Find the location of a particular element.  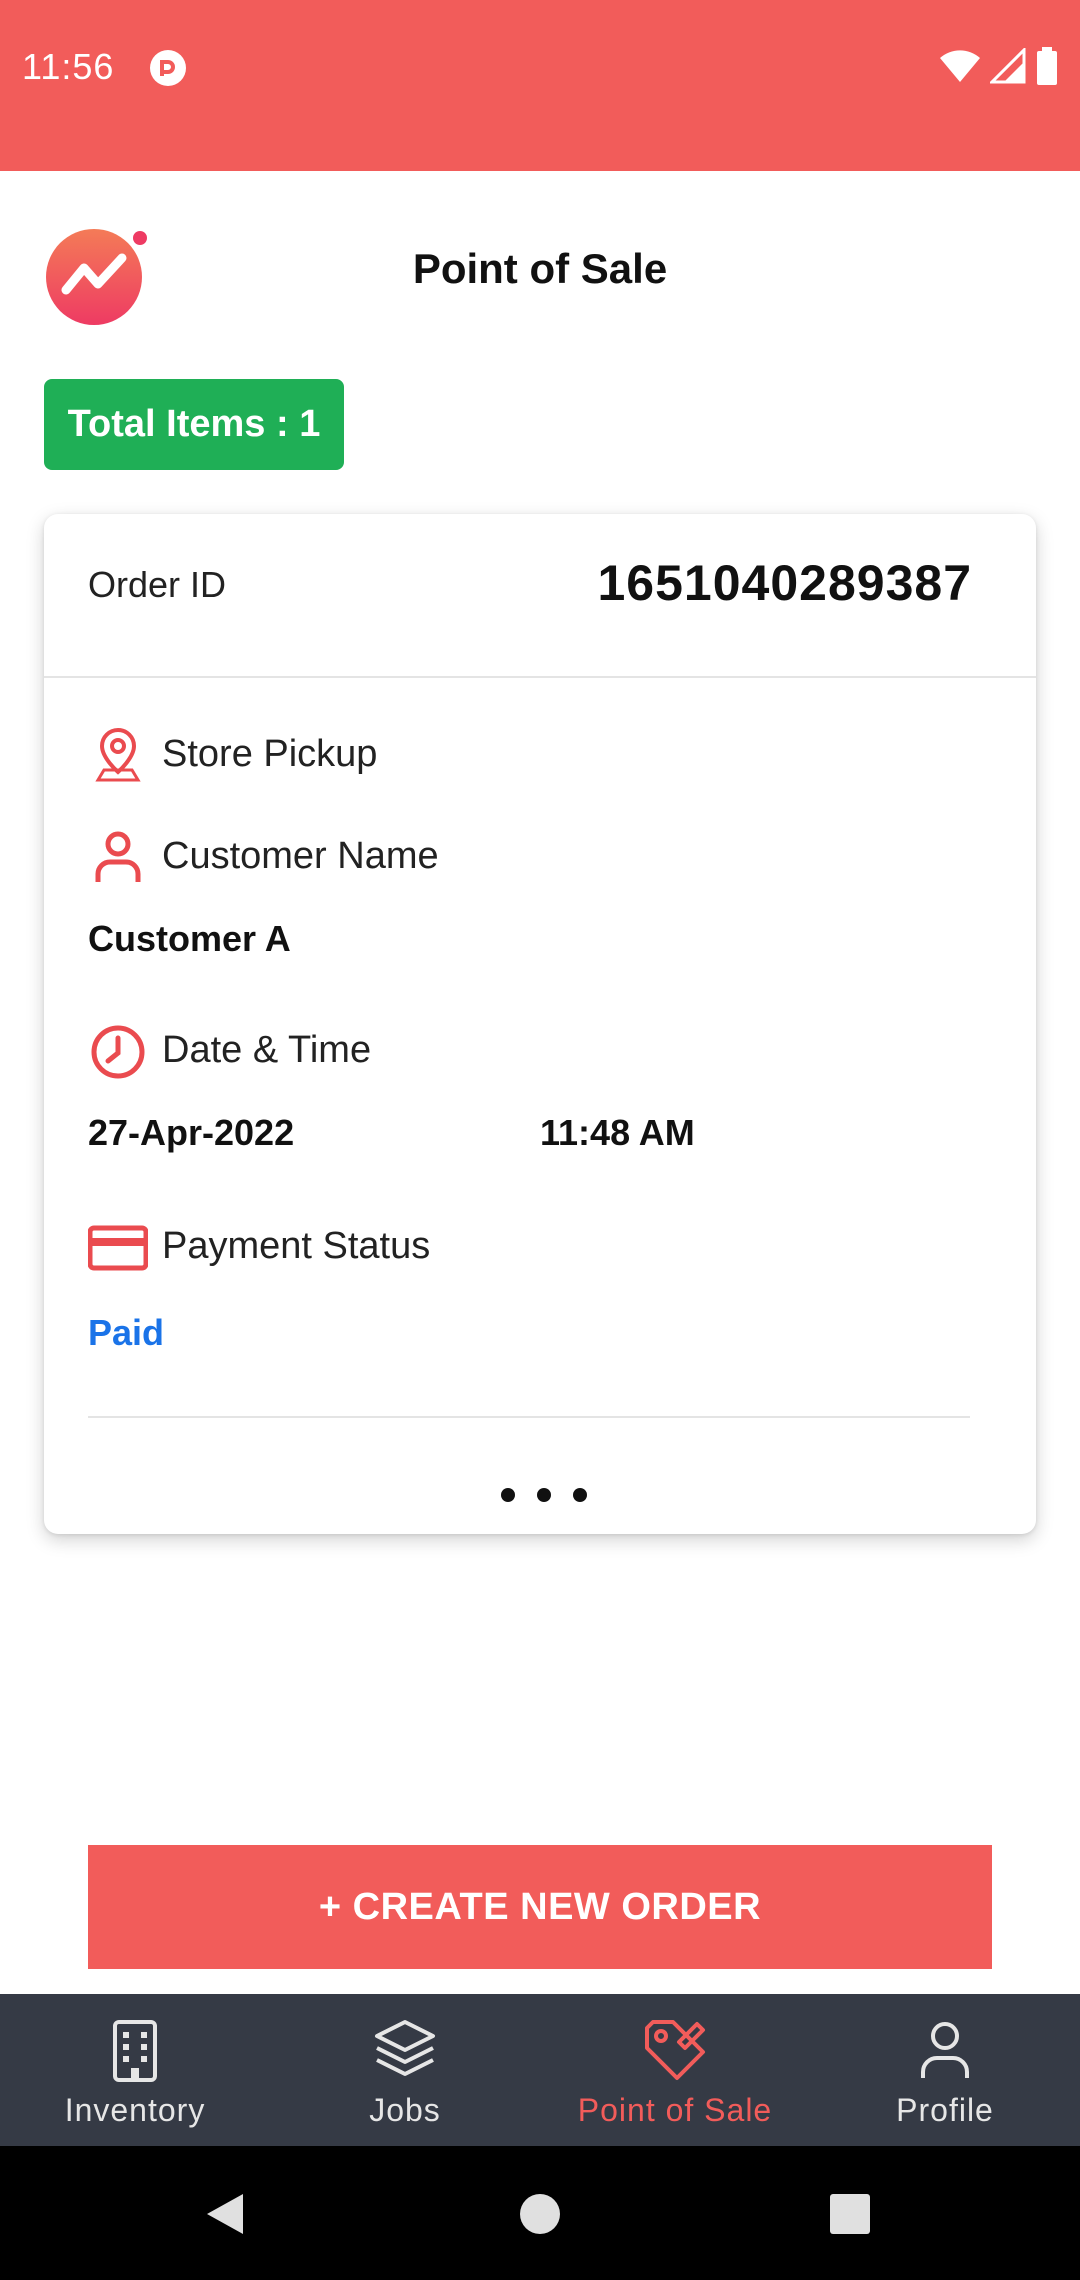

recent-apps-icon is located at coordinates (850, 2214).